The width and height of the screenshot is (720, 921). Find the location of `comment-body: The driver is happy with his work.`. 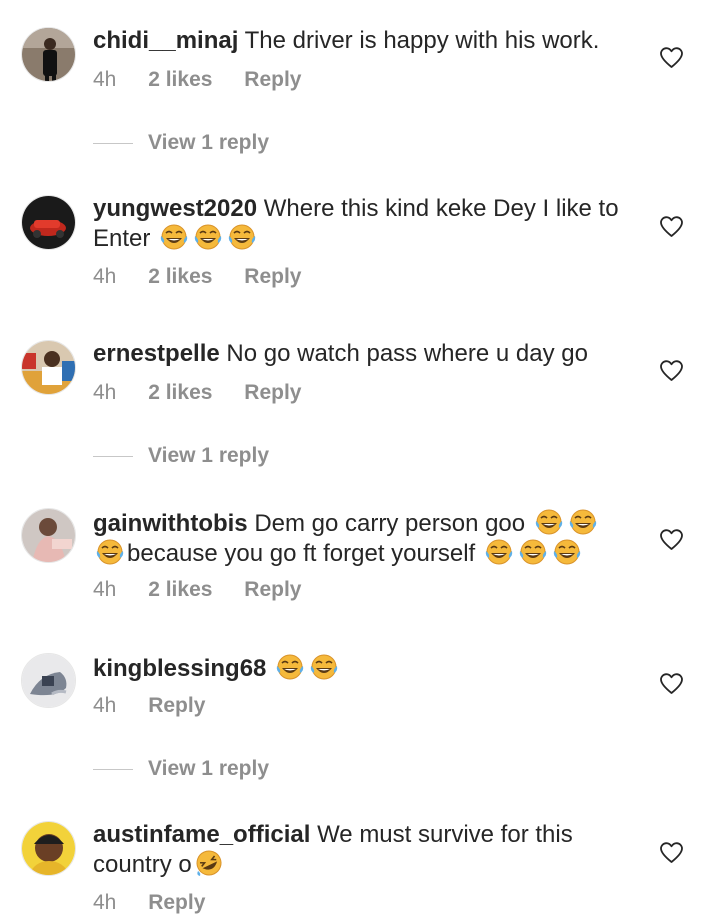

comment-body: The driver is happy with his work. is located at coordinates (422, 40).